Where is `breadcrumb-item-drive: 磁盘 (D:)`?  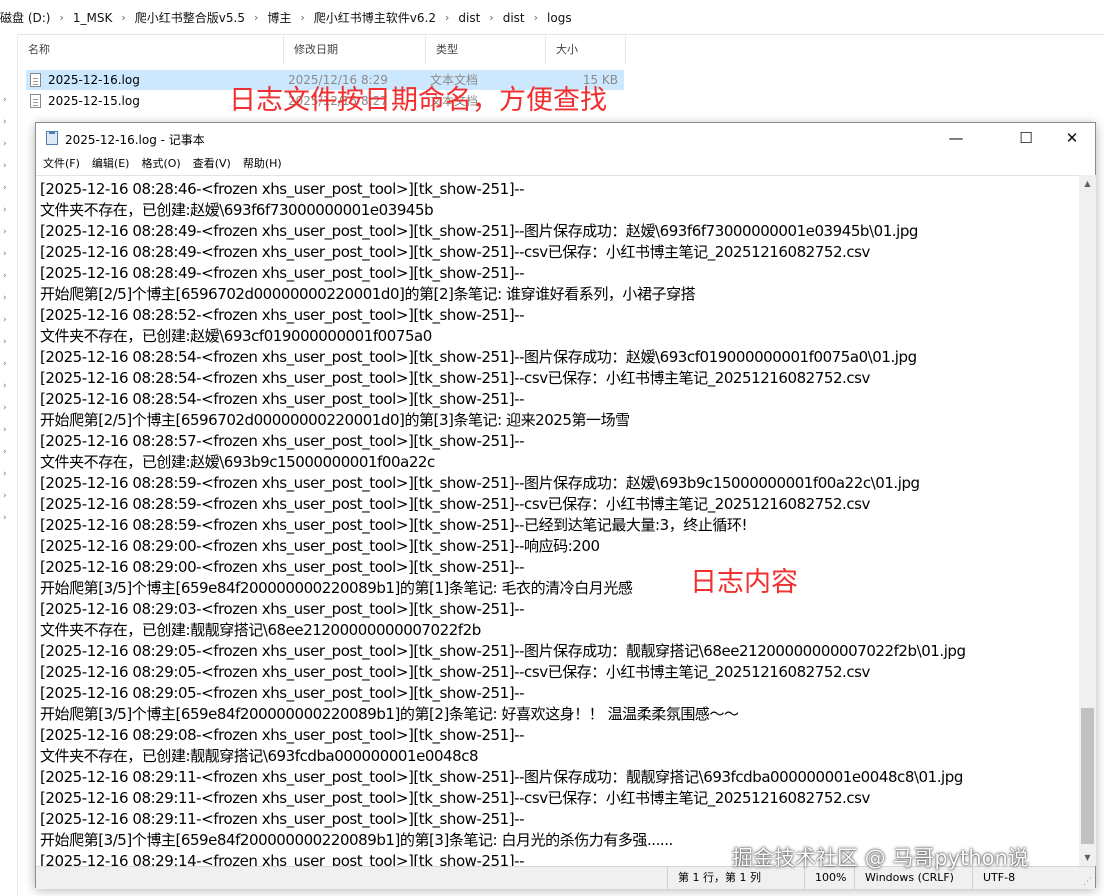
breadcrumb-item-drive: 磁盘 (D:) is located at coordinates (28, 17).